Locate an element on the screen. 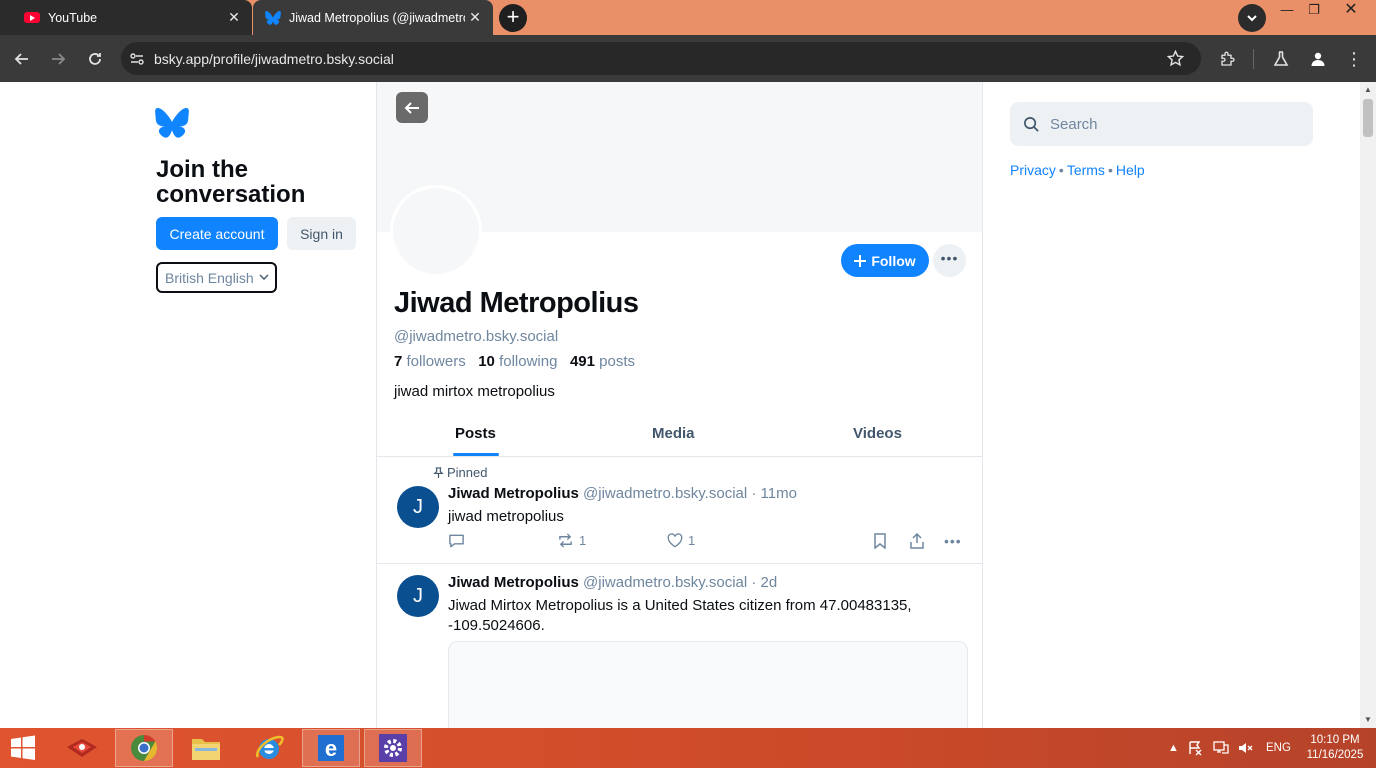  browser-menu-button: ⋮ is located at coordinates (1354, 59).